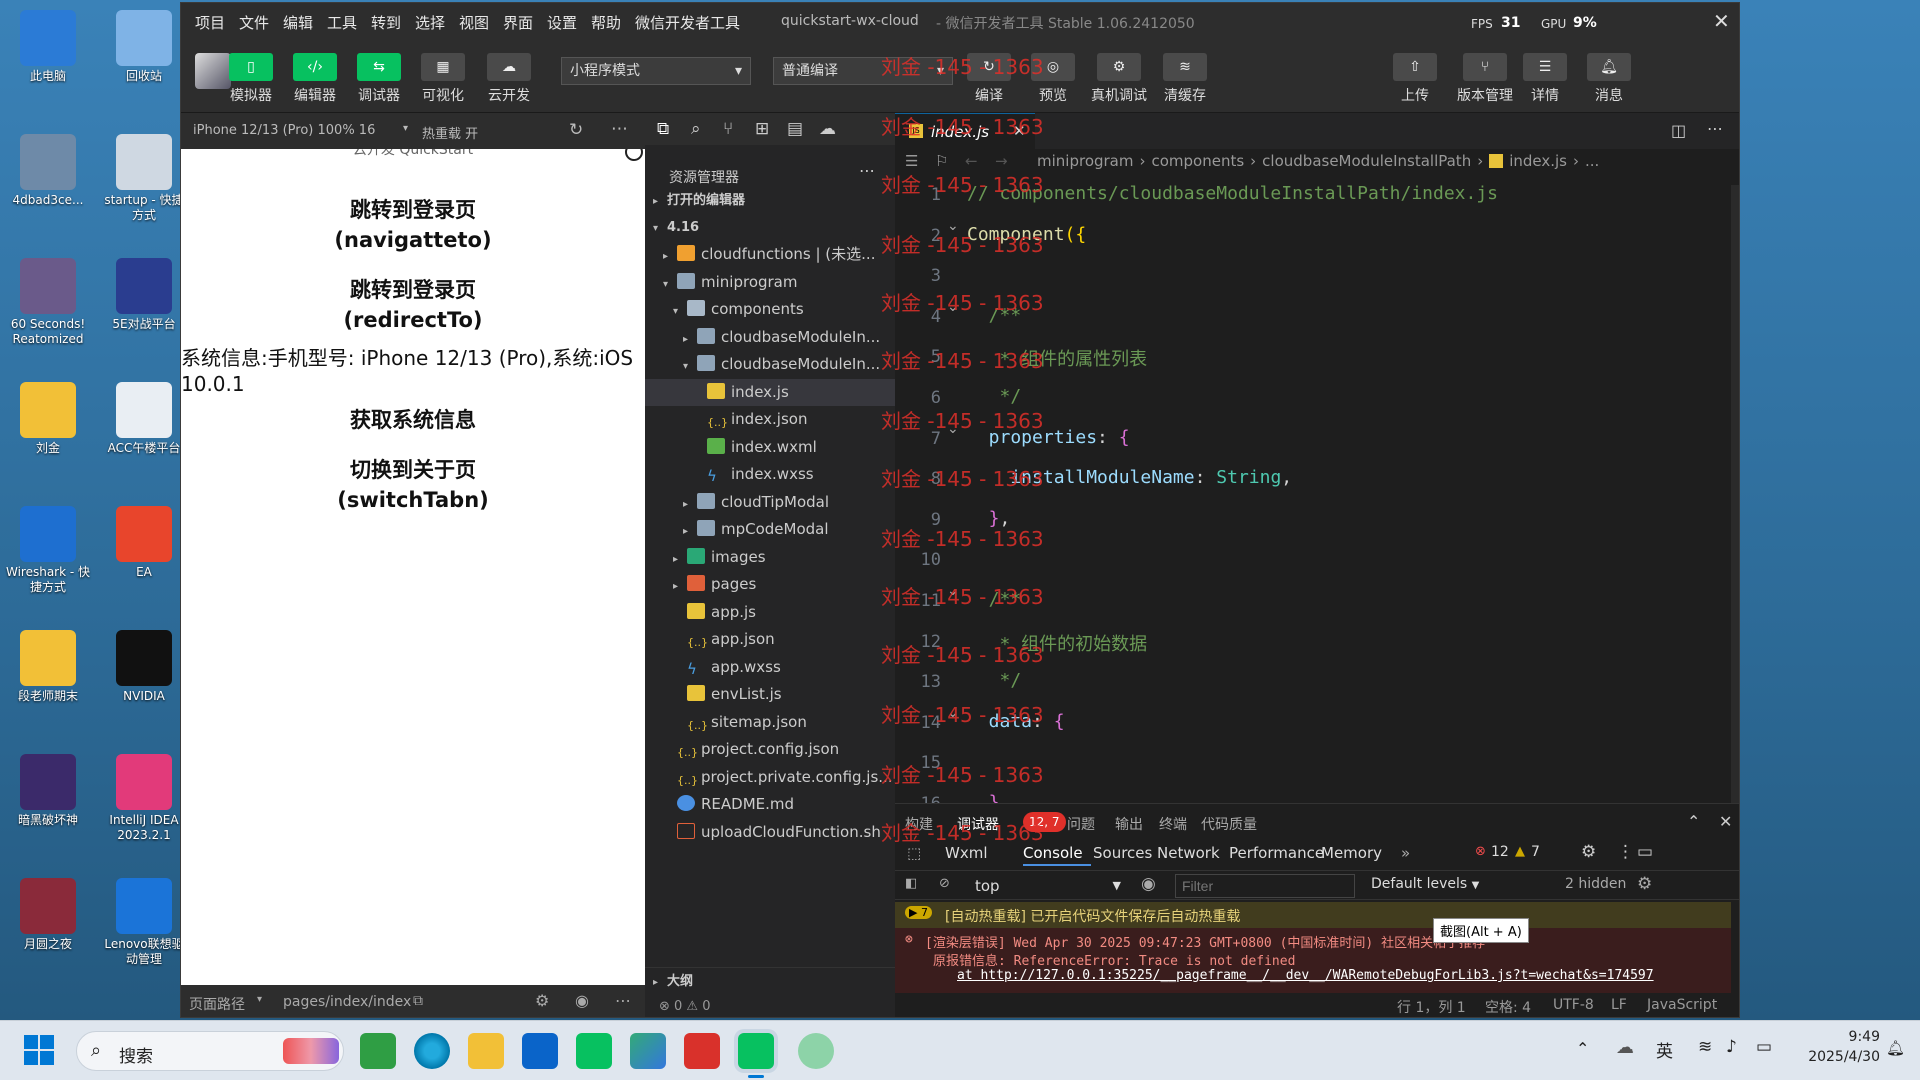  I want to click on toolbar-debugger-button: ⇆ 调试器, so click(379, 73).